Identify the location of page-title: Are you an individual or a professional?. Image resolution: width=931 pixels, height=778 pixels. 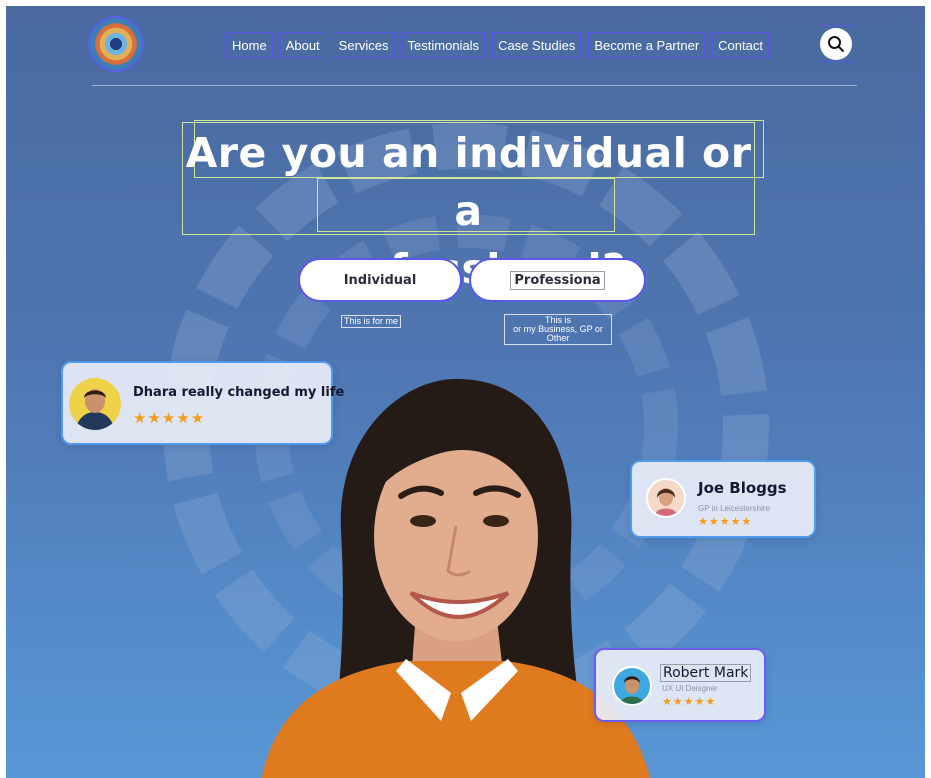
(468, 211).